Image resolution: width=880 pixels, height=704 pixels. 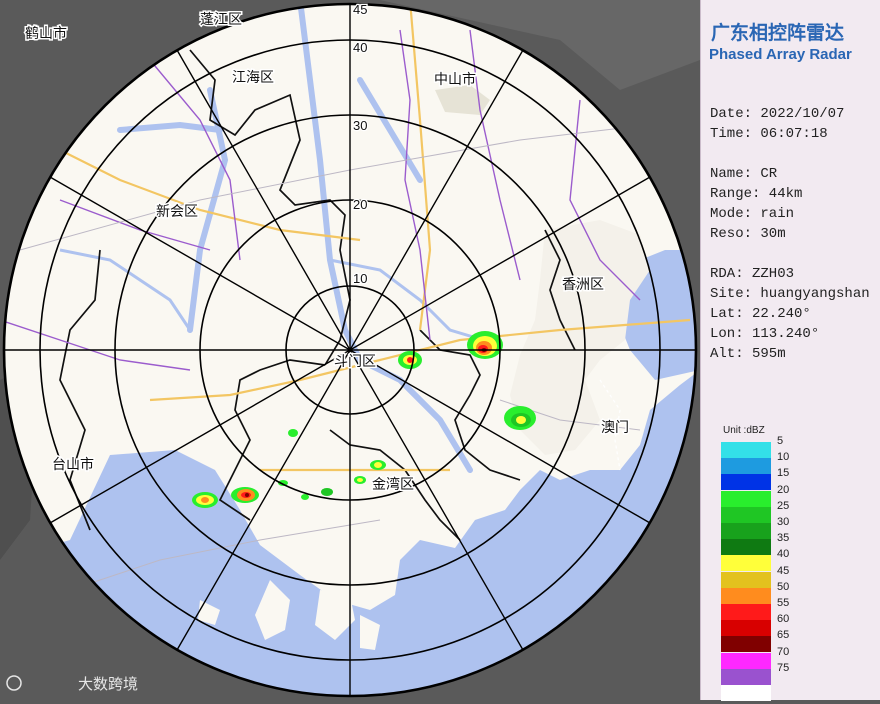 I want to click on ring-label-10: 10, so click(x=360, y=278).